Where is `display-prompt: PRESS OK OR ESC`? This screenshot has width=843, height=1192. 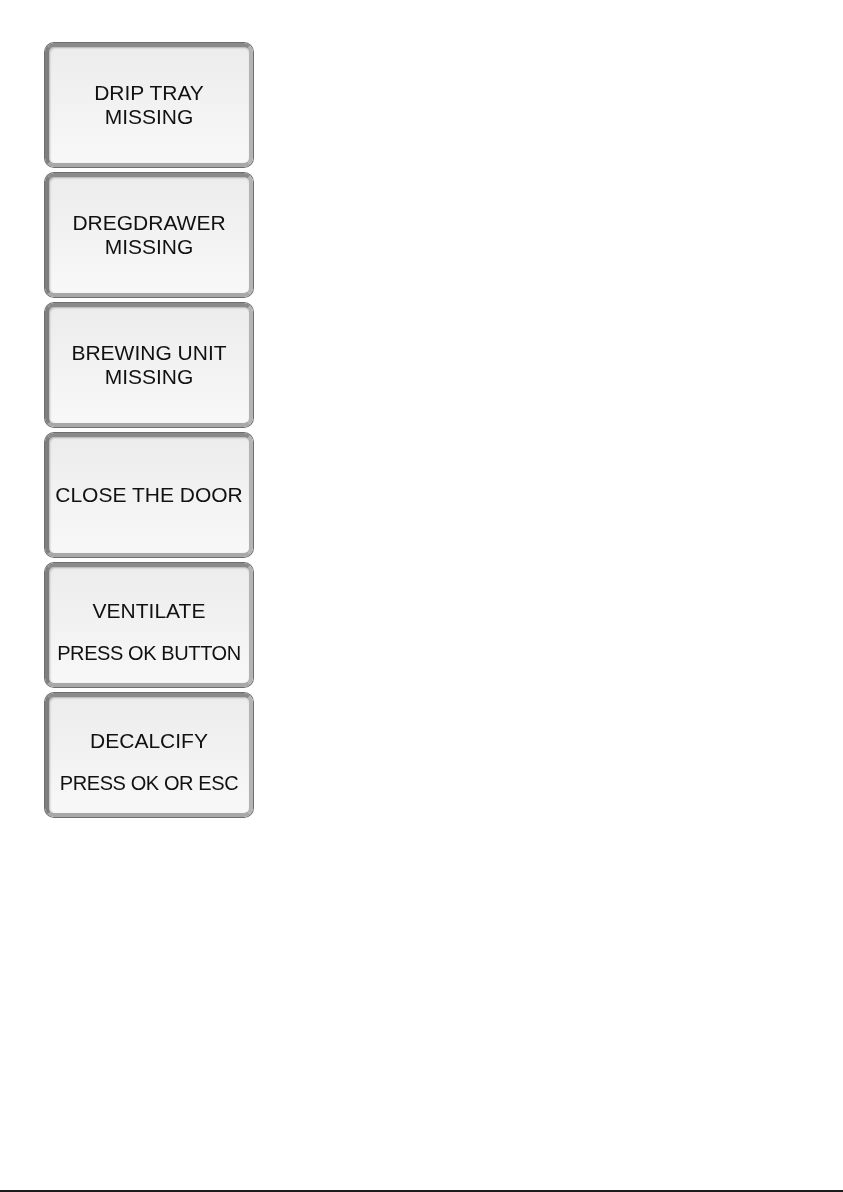 display-prompt: PRESS OK OR ESC is located at coordinates (149, 783).